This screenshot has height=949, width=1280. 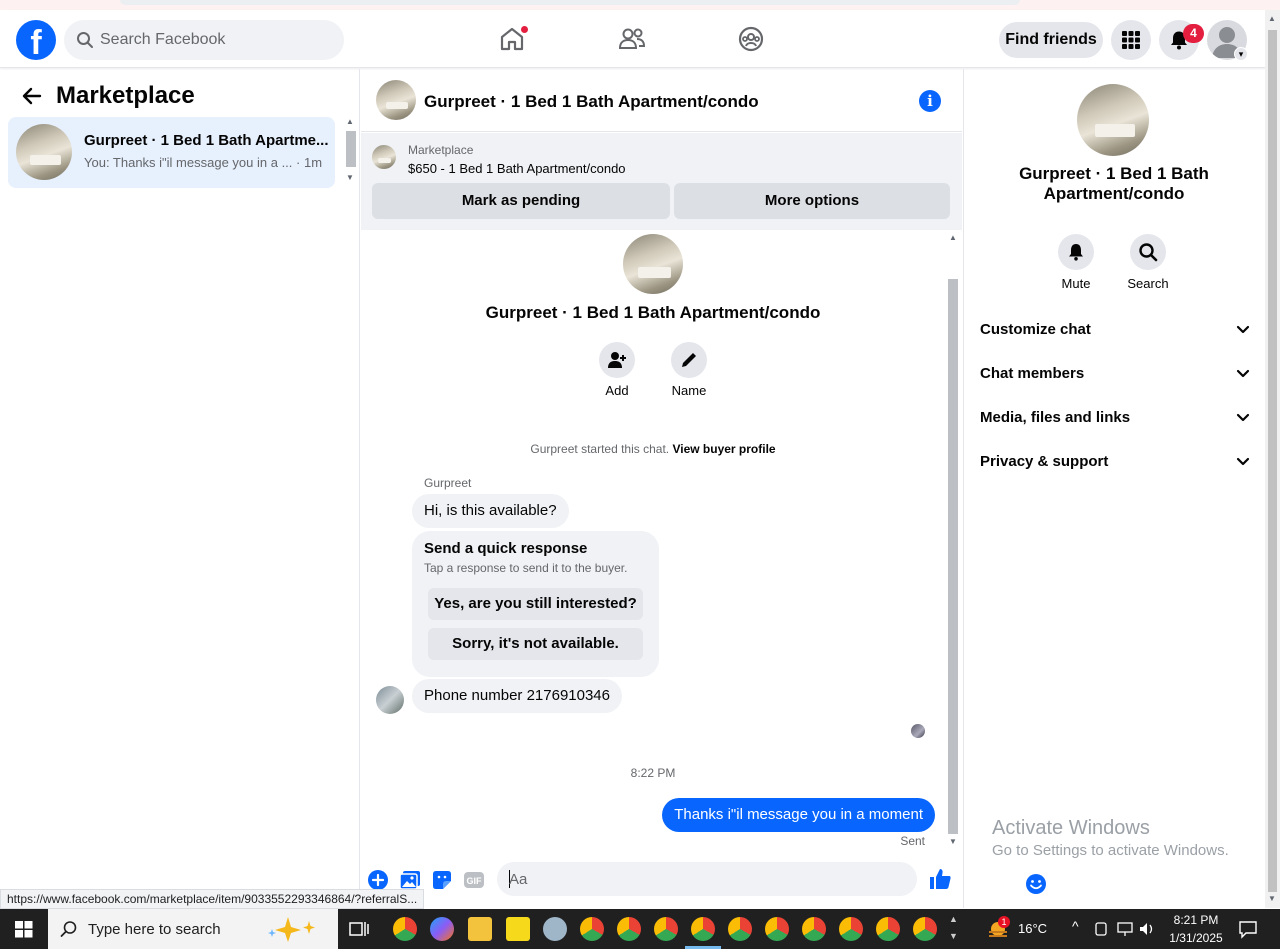 What do you see at coordinates (442, 929) in the screenshot?
I see `copilot-app-icon` at bounding box center [442, 929].